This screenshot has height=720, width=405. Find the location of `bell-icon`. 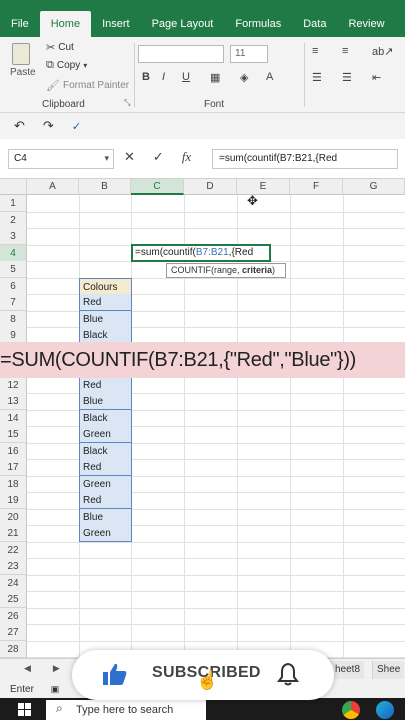

bell-icon is located at coordinates (288, 674).